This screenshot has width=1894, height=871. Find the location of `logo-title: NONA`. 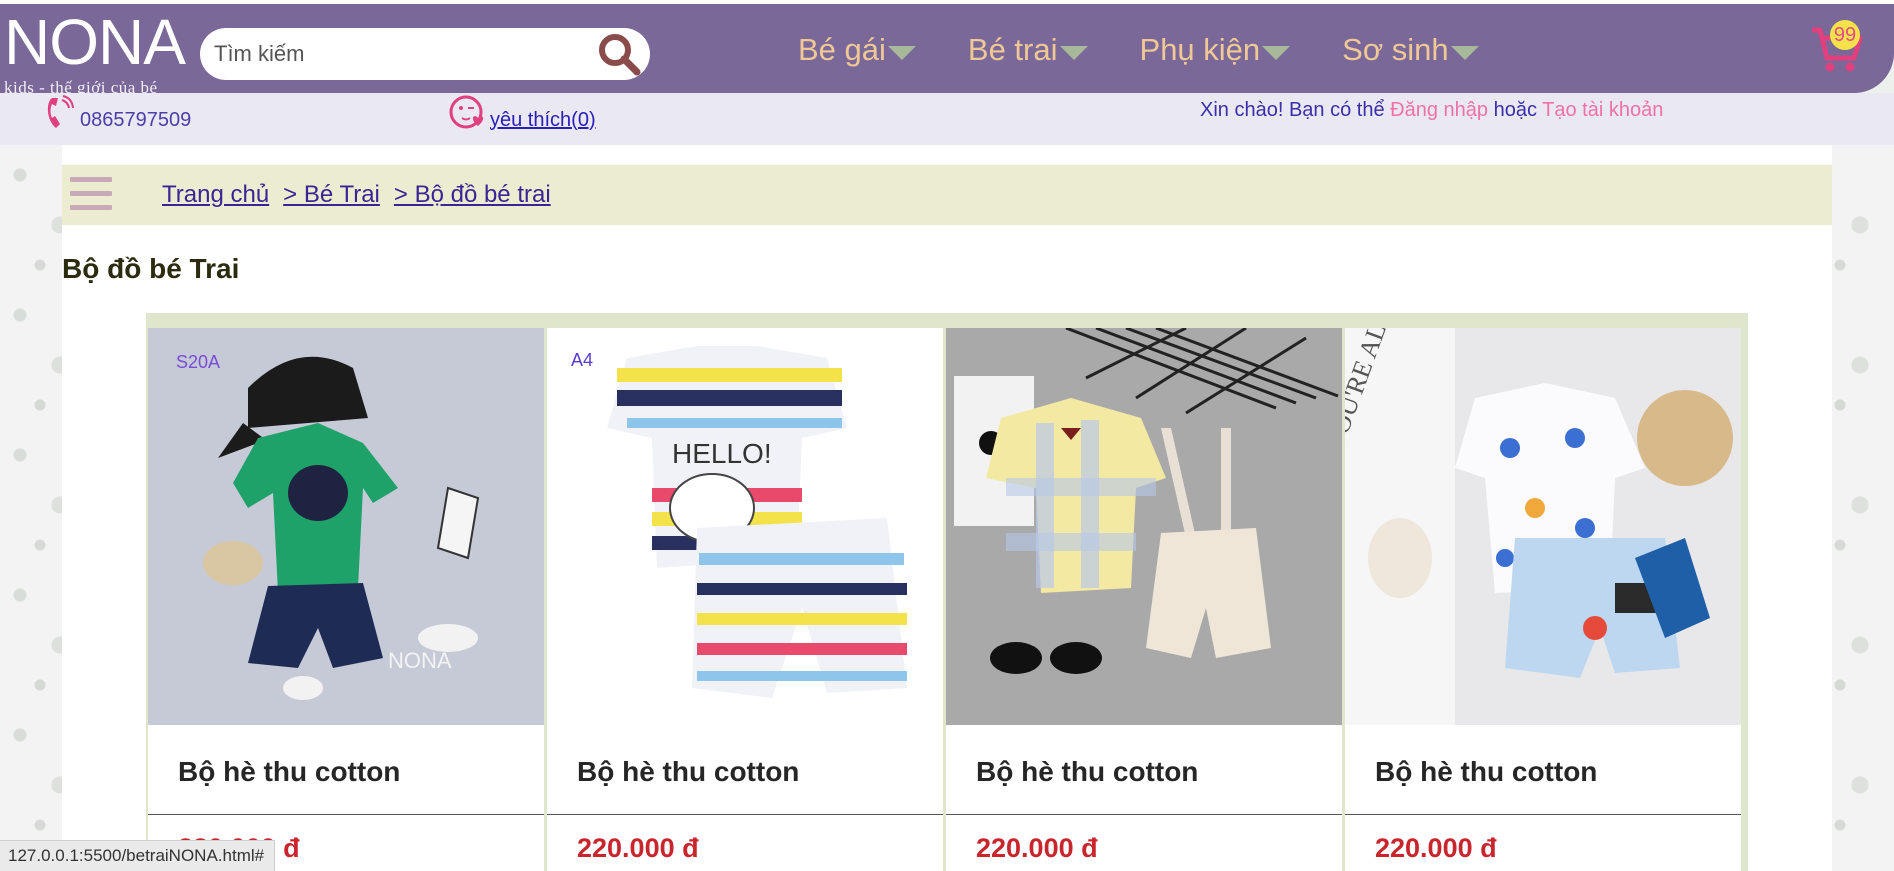

logo-title: NONA is located at coordinates (95, 42).